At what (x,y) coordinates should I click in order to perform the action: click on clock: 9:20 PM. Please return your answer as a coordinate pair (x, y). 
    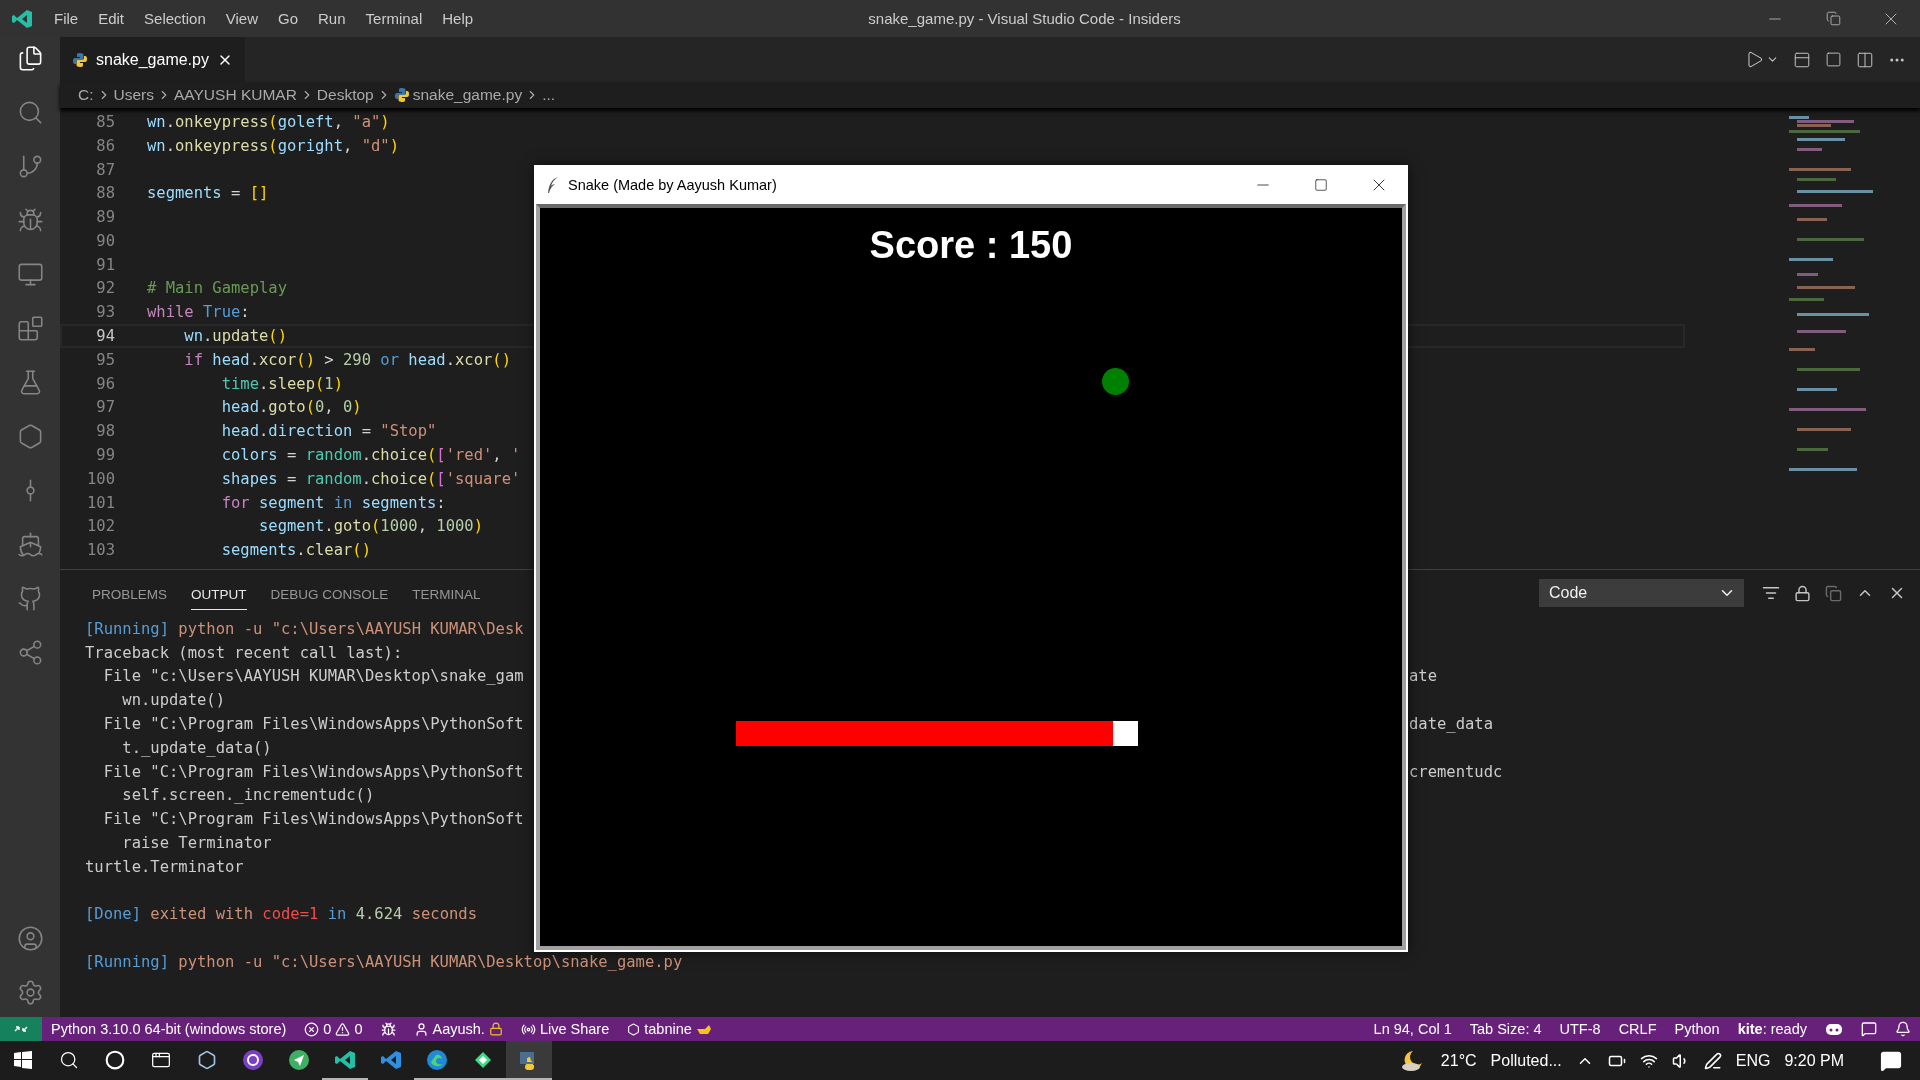
    Looking at the image, I should click on (1814, 1060).